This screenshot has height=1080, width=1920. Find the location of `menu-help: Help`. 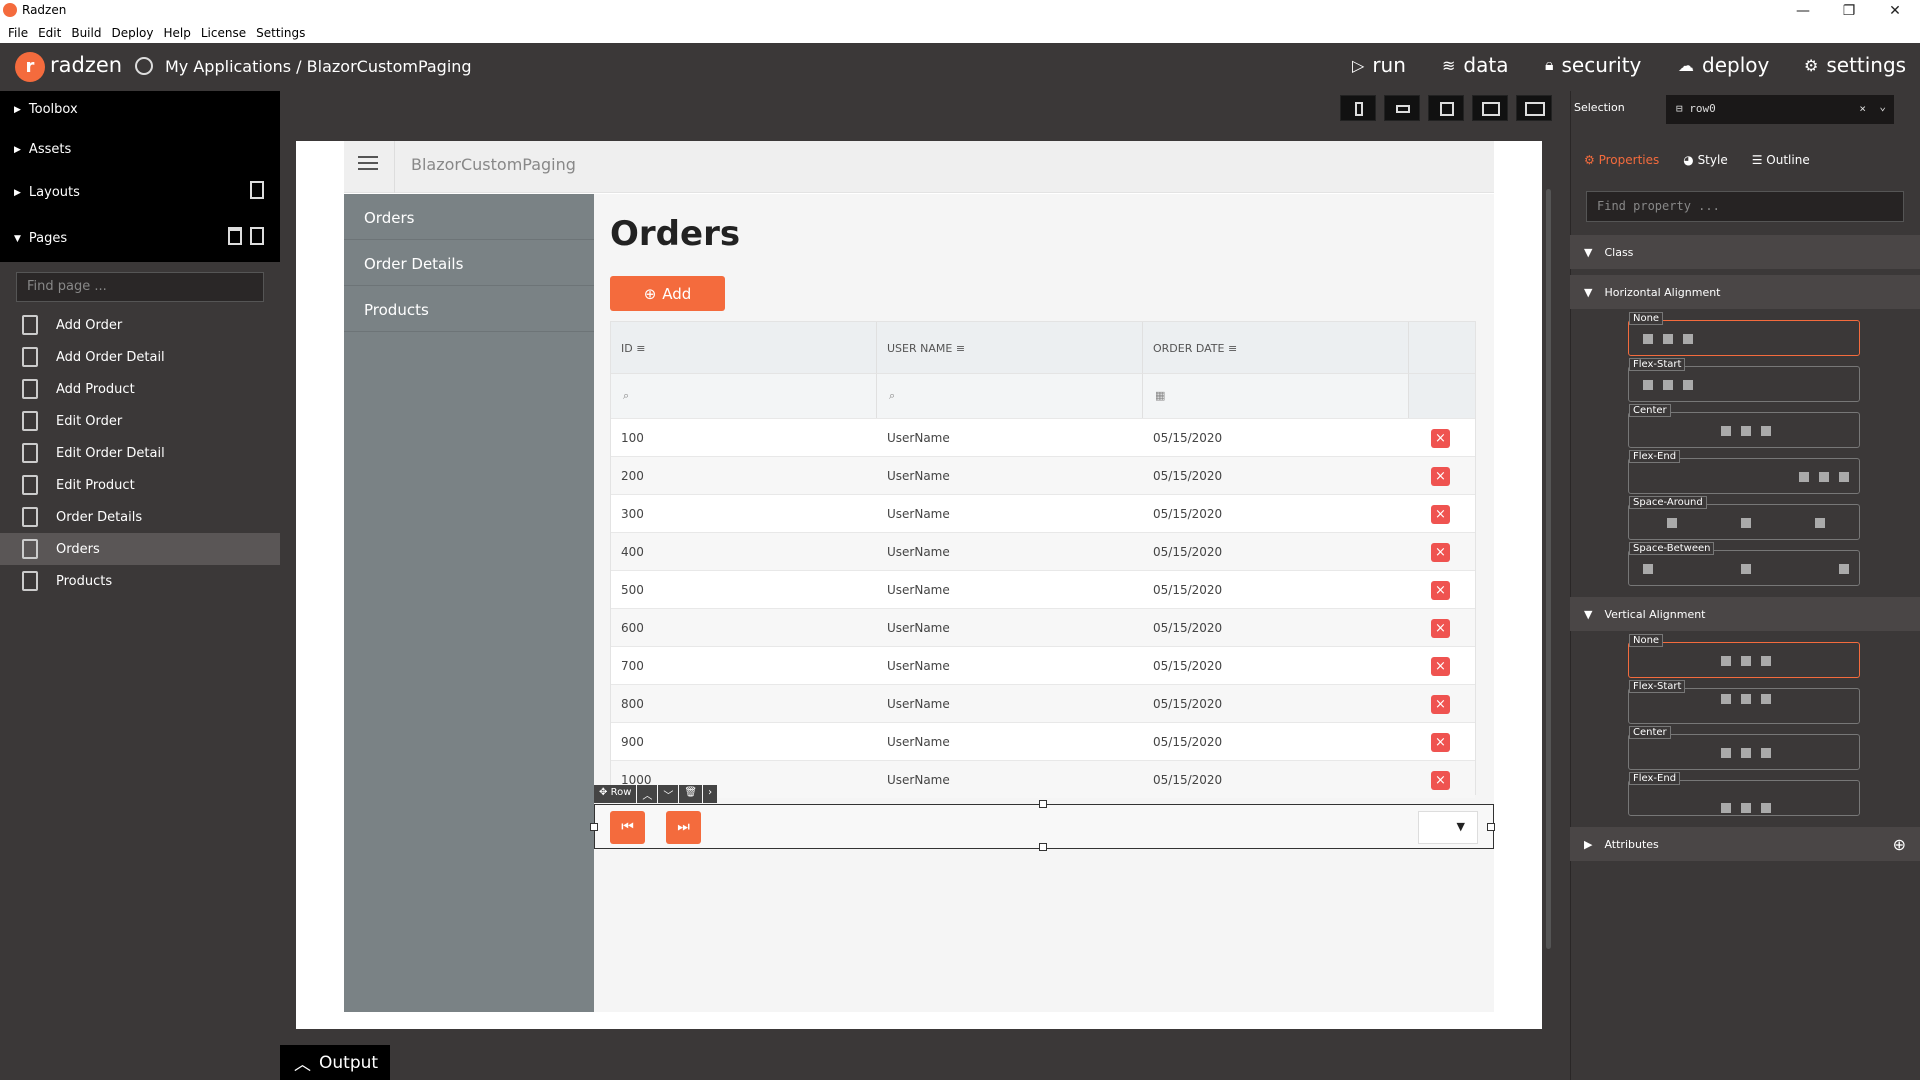

menu-help: Help is located at coordinates (177, 33).